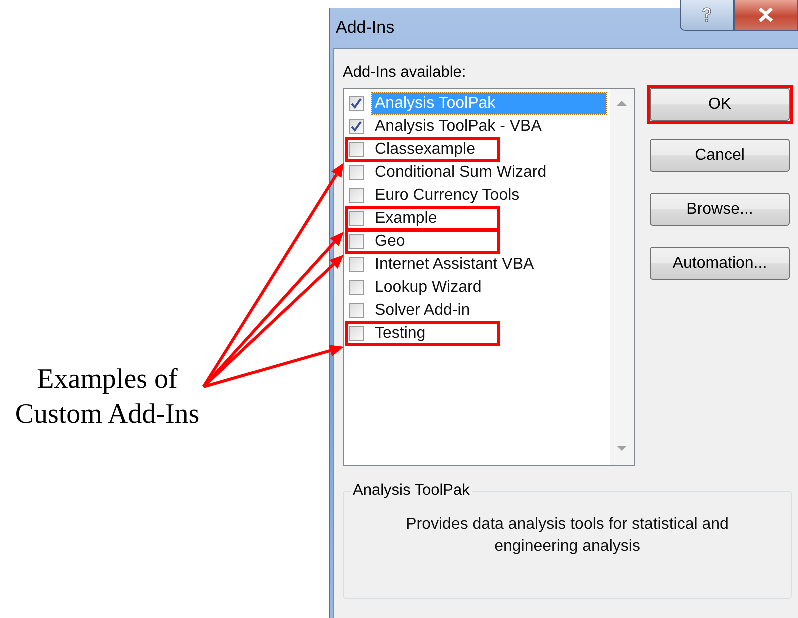 The height and width of the screenshot is (618, 798). I want to click on list-item: Euro Currency Tools, so click(447, 195).